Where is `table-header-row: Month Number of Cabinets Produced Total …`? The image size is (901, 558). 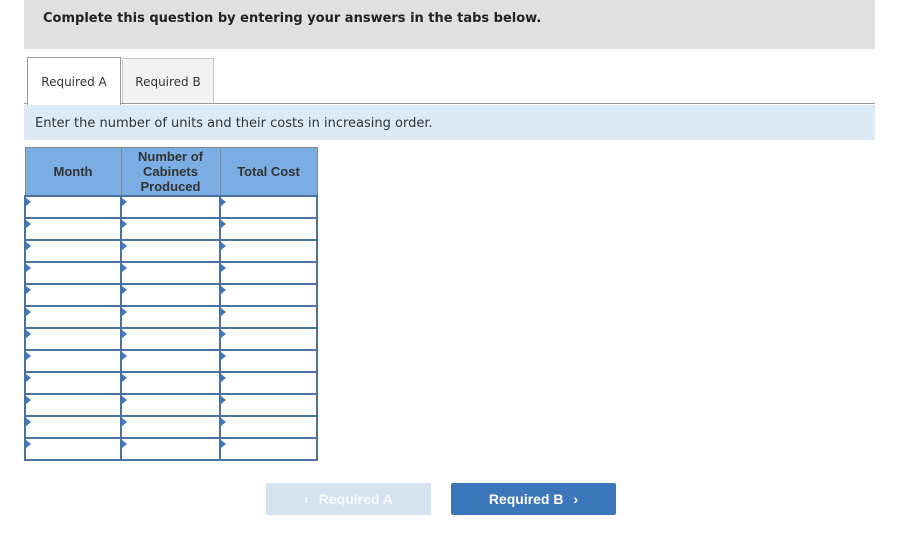
table-header-row: Month Number of Cabinets Produced Total … is located at coordinates (171, 172).